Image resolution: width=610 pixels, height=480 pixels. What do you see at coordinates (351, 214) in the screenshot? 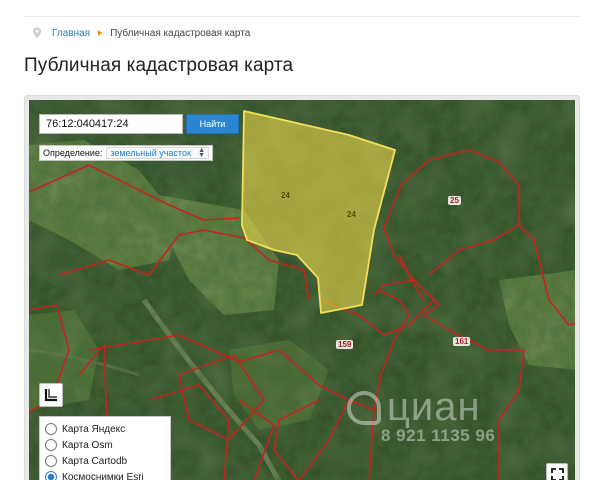
I see `plot-label-24-b: 24` at bounding box center [351, 214].